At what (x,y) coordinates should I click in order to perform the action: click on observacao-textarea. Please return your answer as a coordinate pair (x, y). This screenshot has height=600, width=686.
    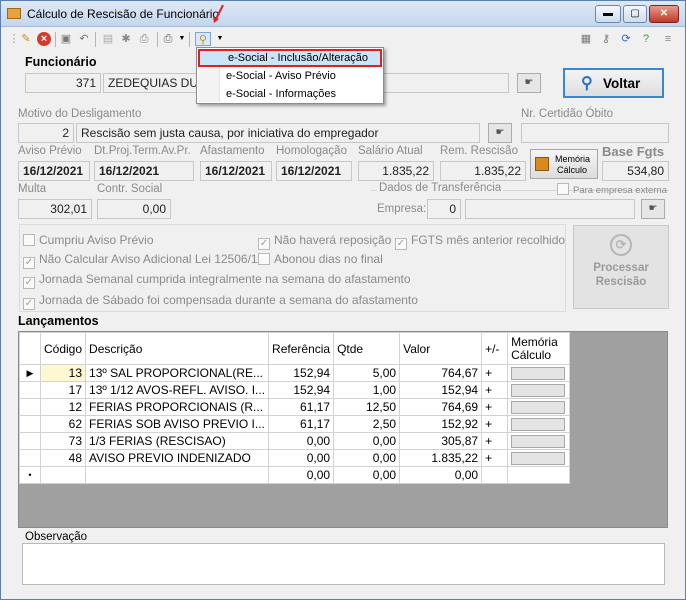
    Looking at the image, I should click on (343, 564).